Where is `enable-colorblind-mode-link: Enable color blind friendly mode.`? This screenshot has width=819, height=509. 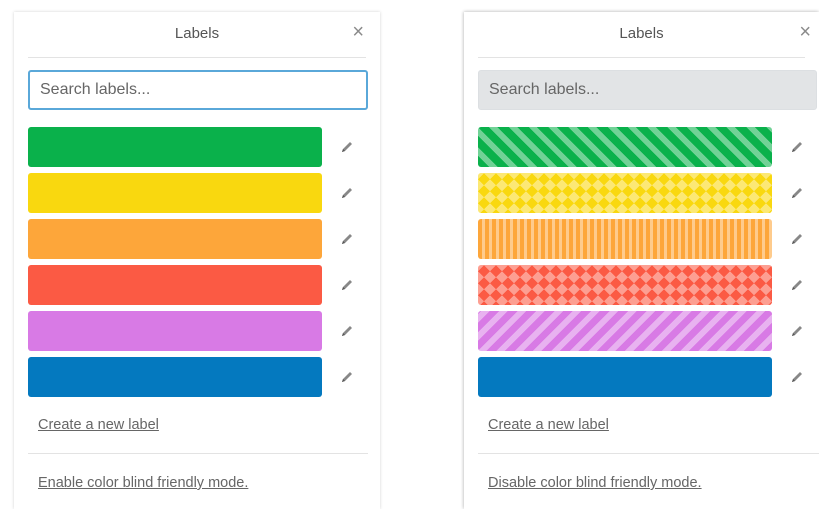
enable-colorblind-mode-link: Enable color blind friendly mode. is located at coordinates (143, 483).